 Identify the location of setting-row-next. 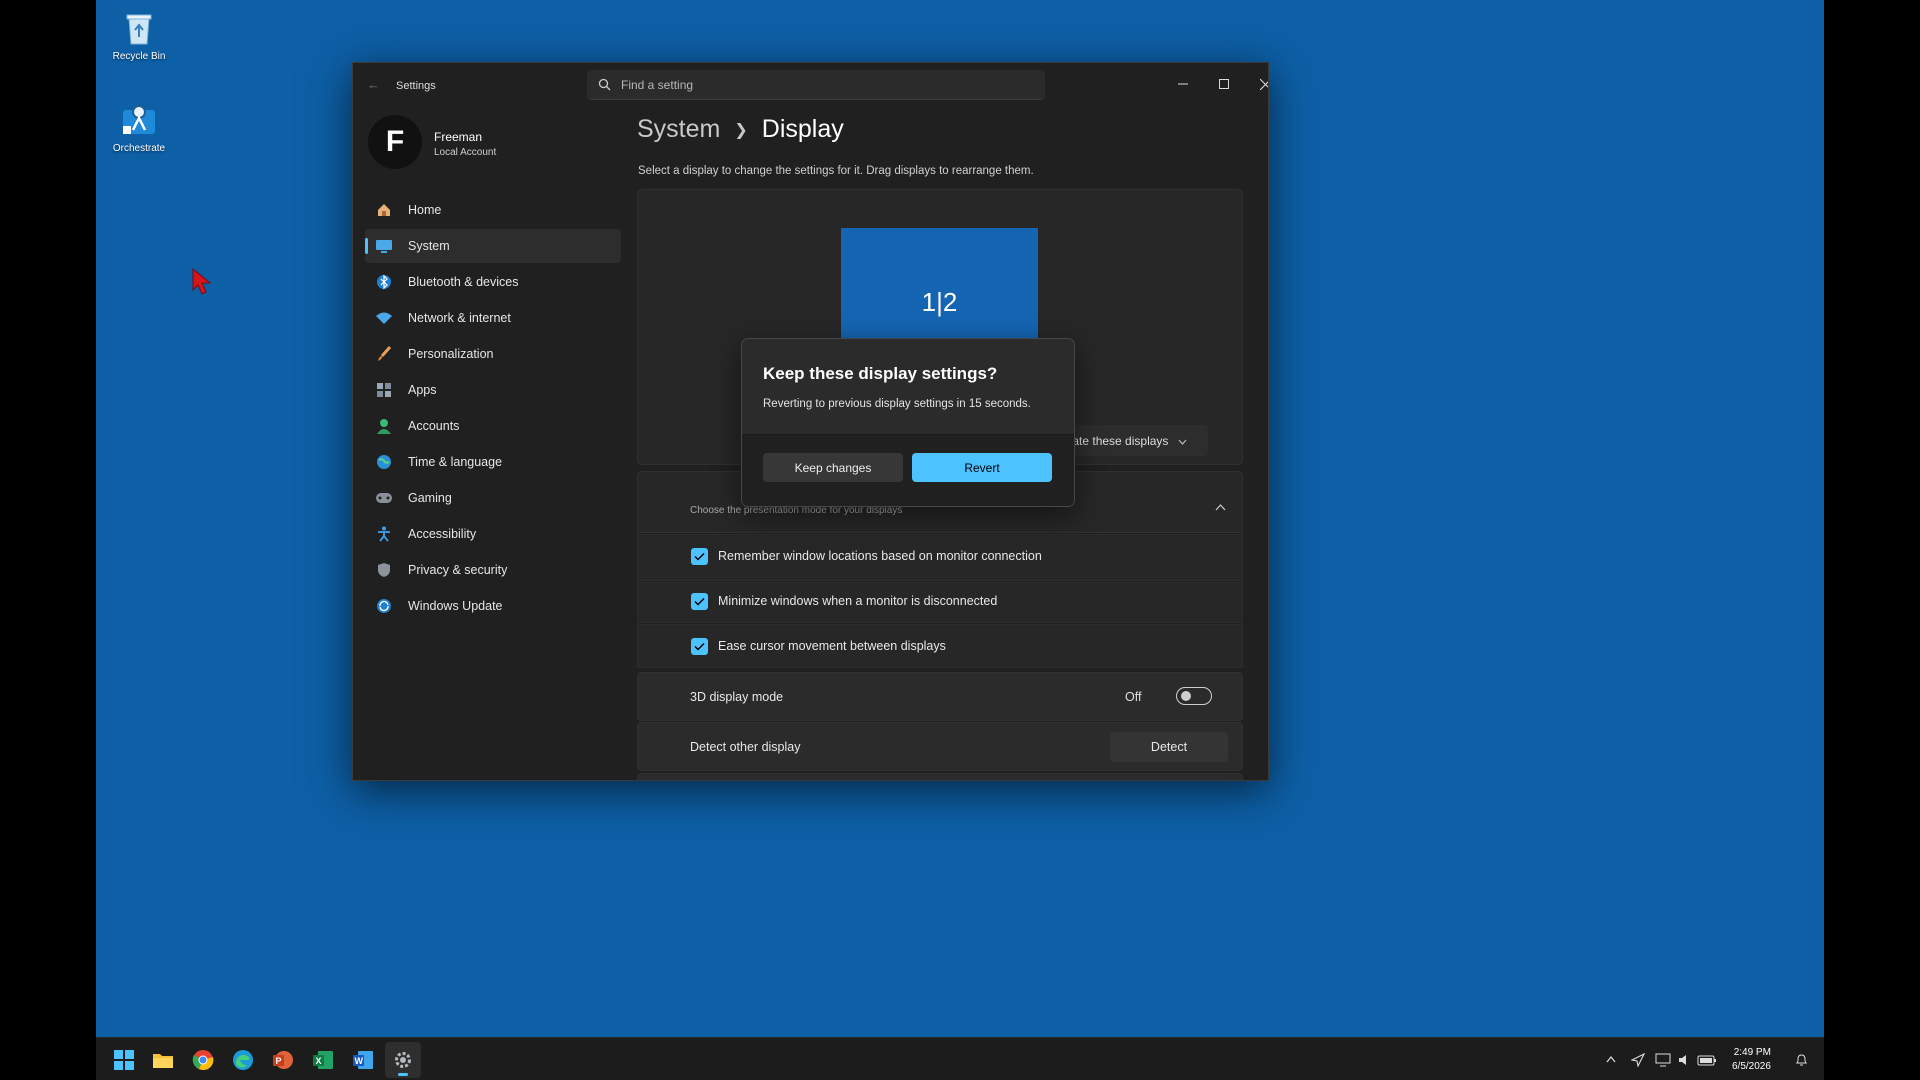
(940, 776).